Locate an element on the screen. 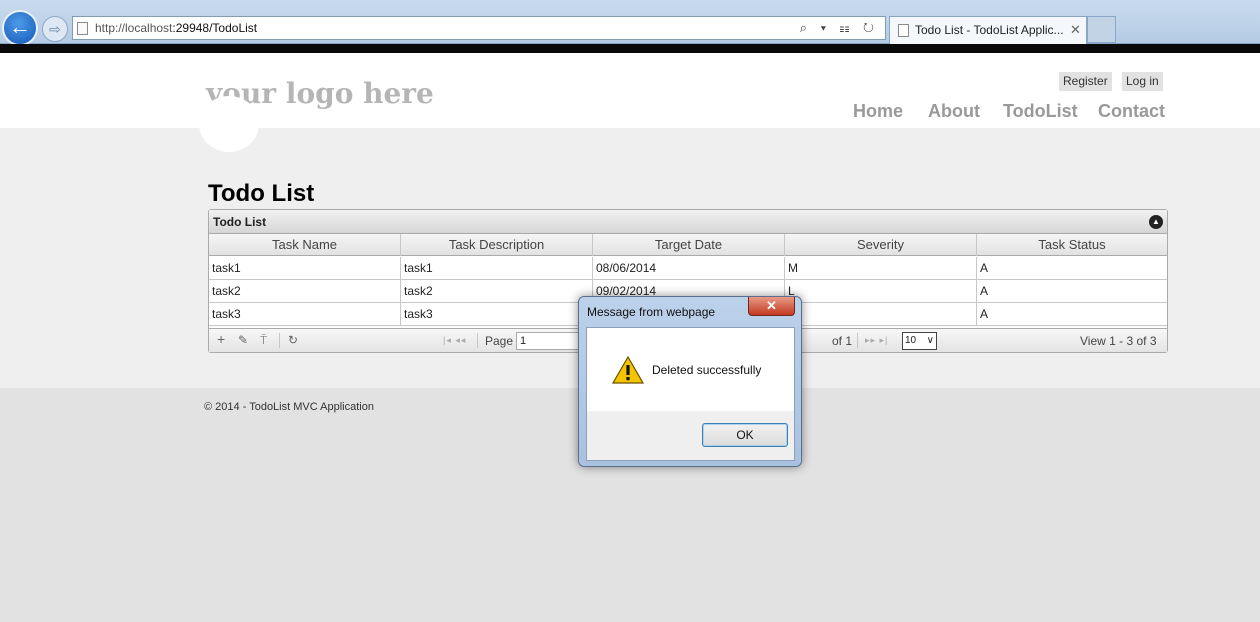  address-url: http://localhost:29948/TodoList is located at coordinates (176, 28).